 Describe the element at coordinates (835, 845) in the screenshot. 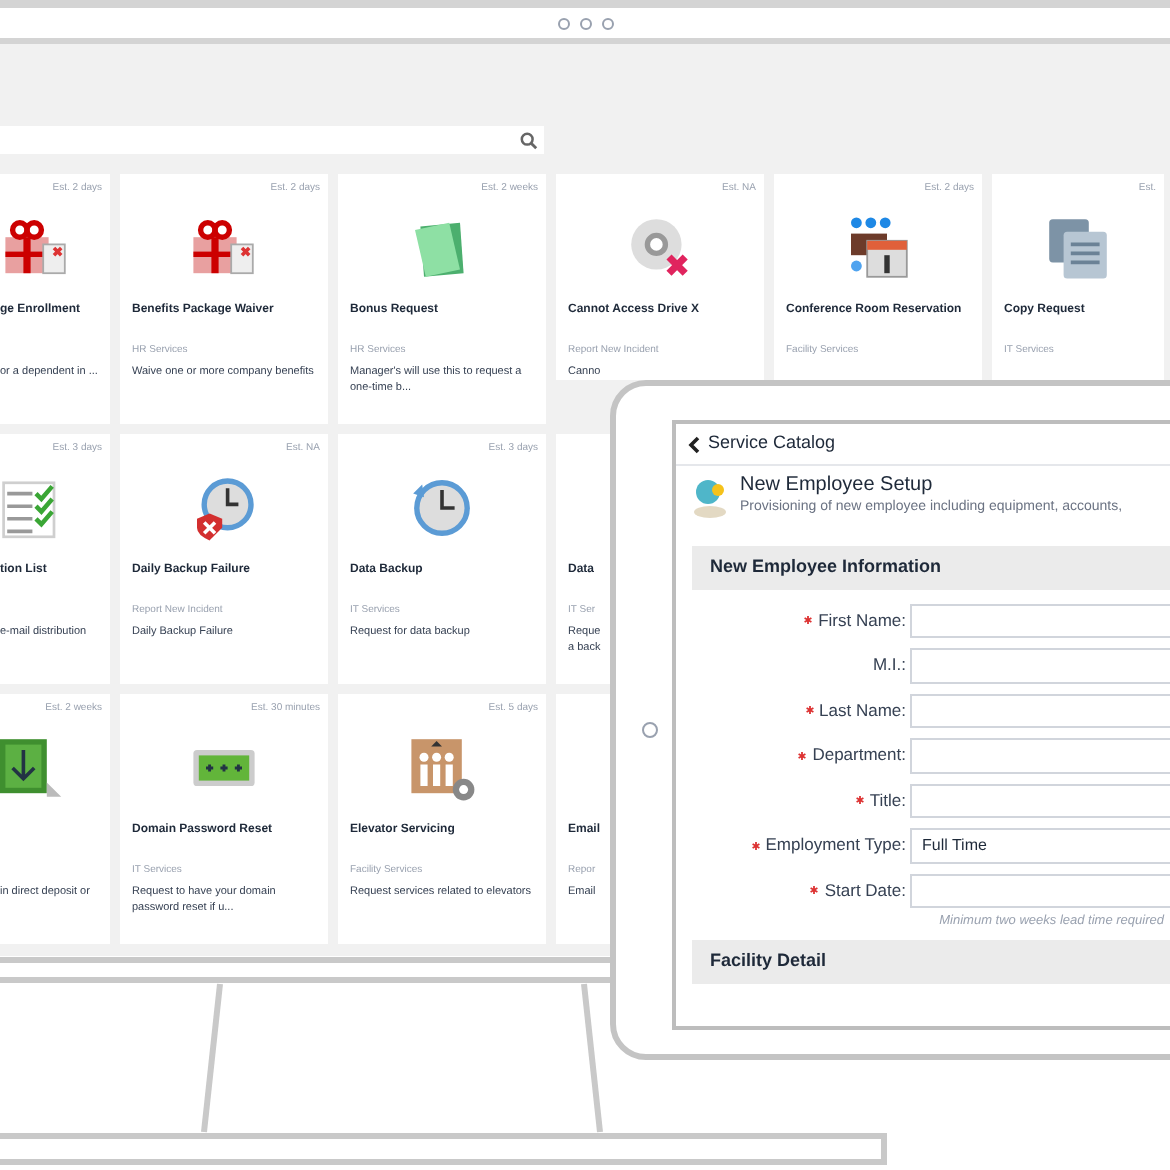

I see `field-label: Employment Type:` at that location.